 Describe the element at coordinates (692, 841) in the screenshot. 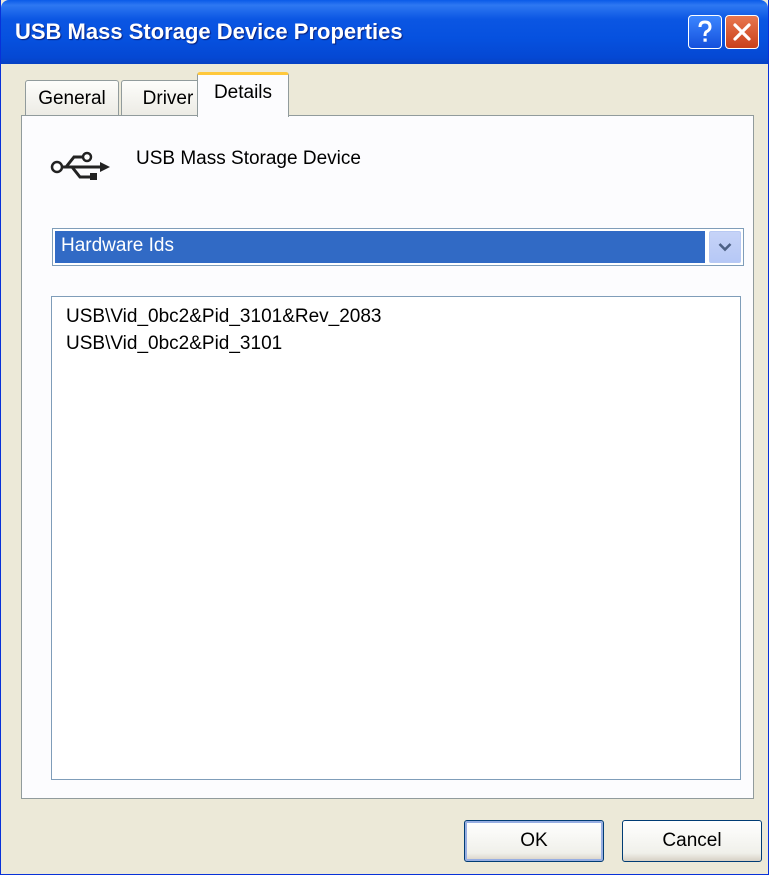

I see `cancel-button: Cancel` at that location.